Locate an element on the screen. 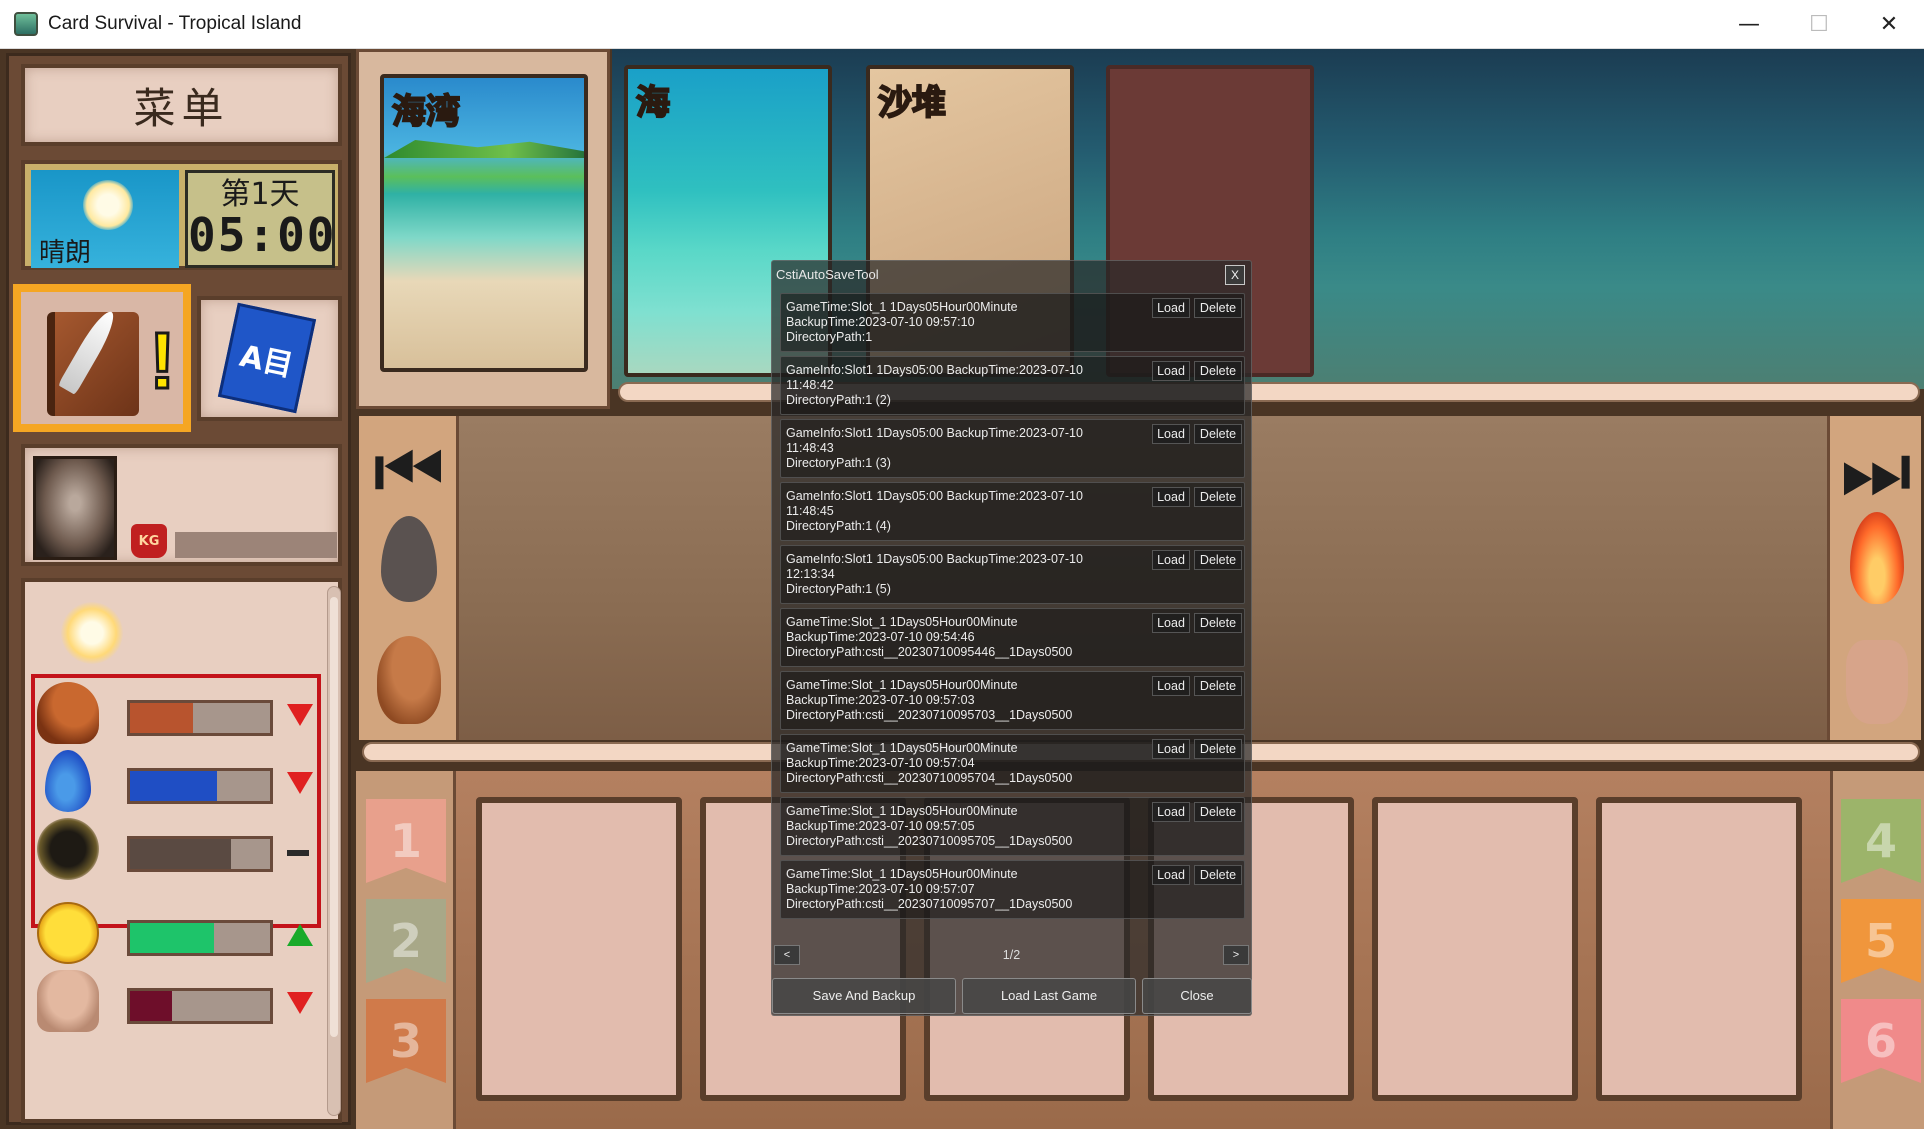 The height and width of the screenshot is (1129, 1924). weight-bar is located at coordinates (256, 545).